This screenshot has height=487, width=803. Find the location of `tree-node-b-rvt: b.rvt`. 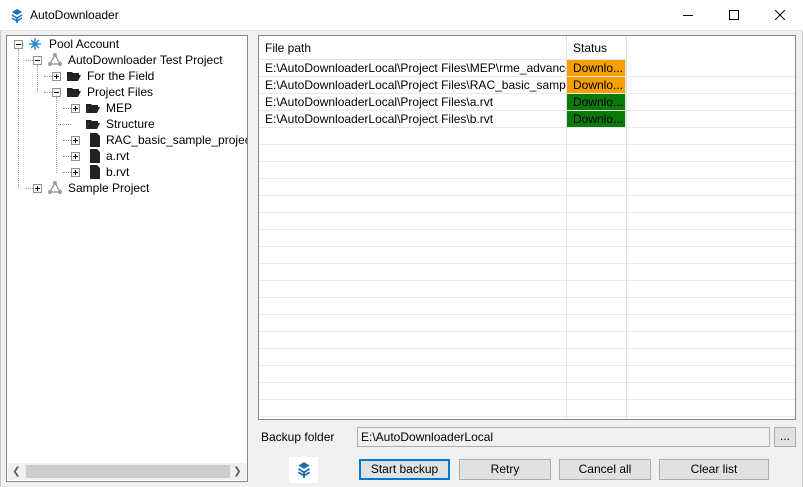

tree-node-b-rvt: b.rvt is located at coordinates (127, 172).